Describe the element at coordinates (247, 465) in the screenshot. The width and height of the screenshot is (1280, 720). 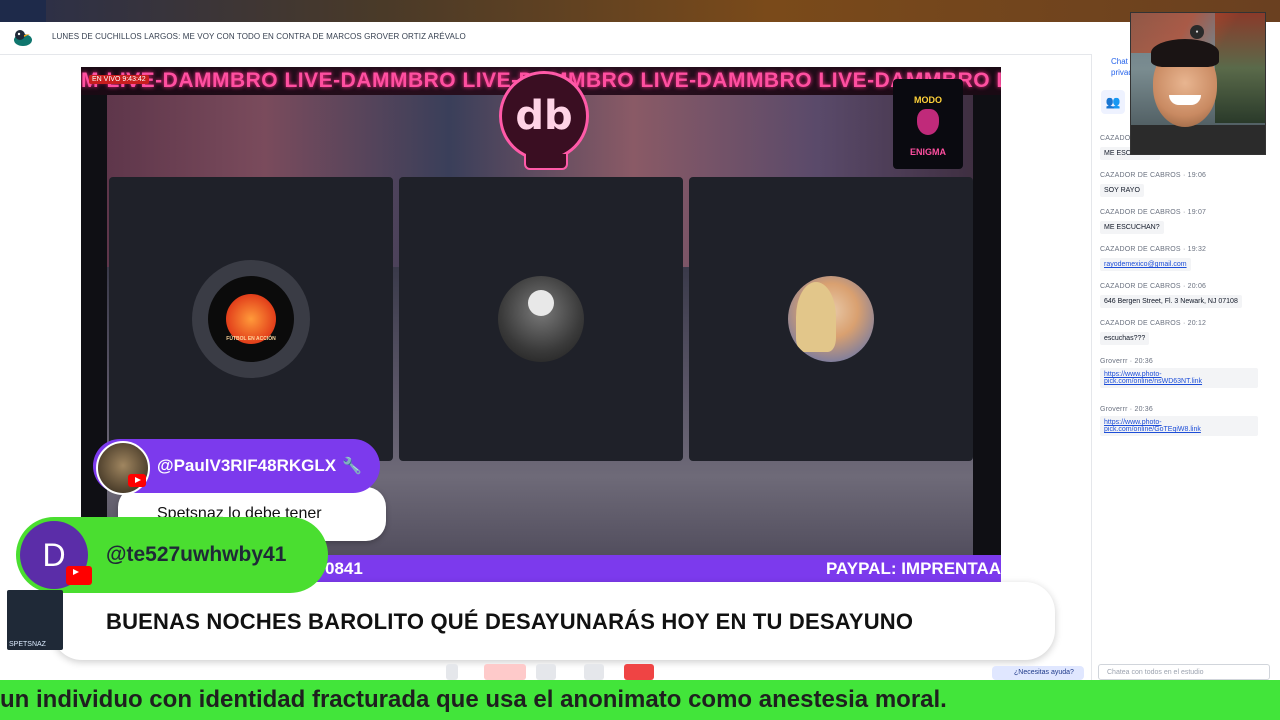
I see `comment-author: @PaulV3RIF48RKGLX` at that location.